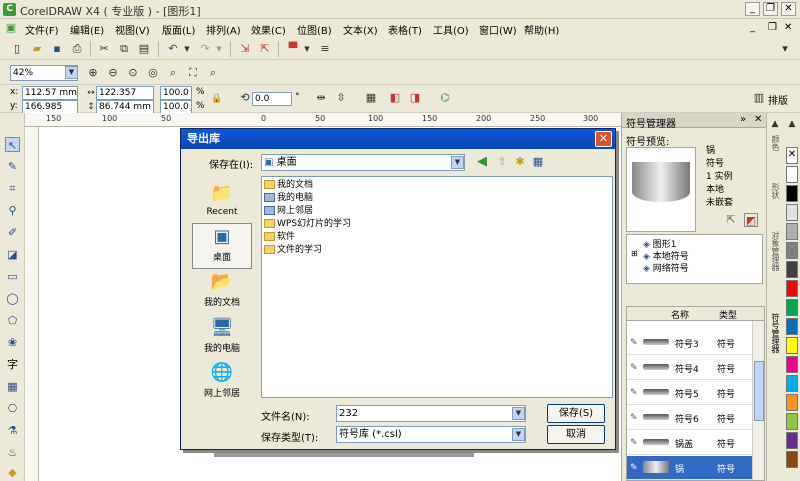 The height and width of the screenshot is (481, 800). Describe the element at coordinates (752, 9) in the screenshot. I see `minimize-button: _` at that location.